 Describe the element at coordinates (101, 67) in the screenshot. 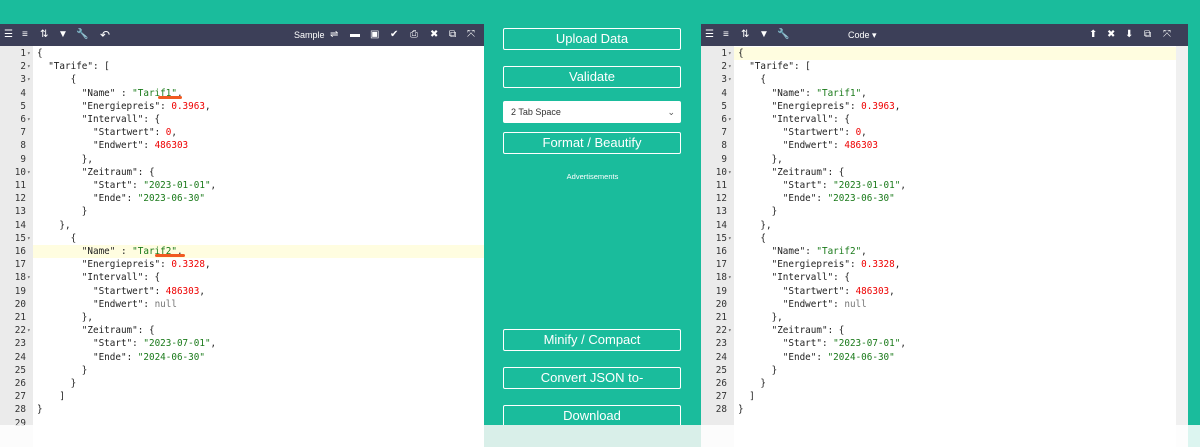

I see `code-token: : [` at that location.